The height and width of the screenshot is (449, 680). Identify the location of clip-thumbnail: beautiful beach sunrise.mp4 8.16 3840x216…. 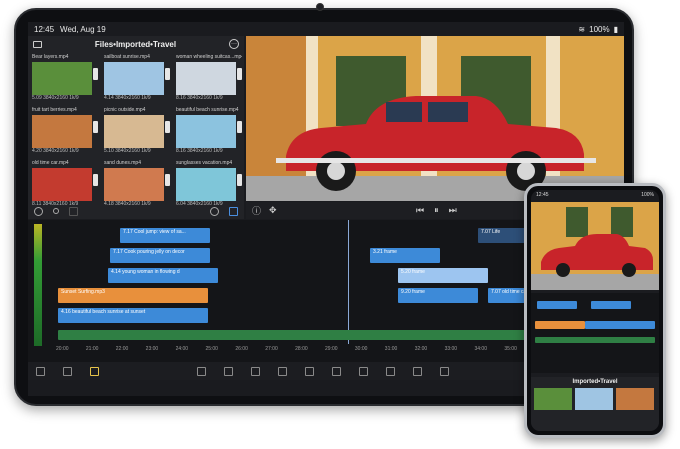
(209, 132).